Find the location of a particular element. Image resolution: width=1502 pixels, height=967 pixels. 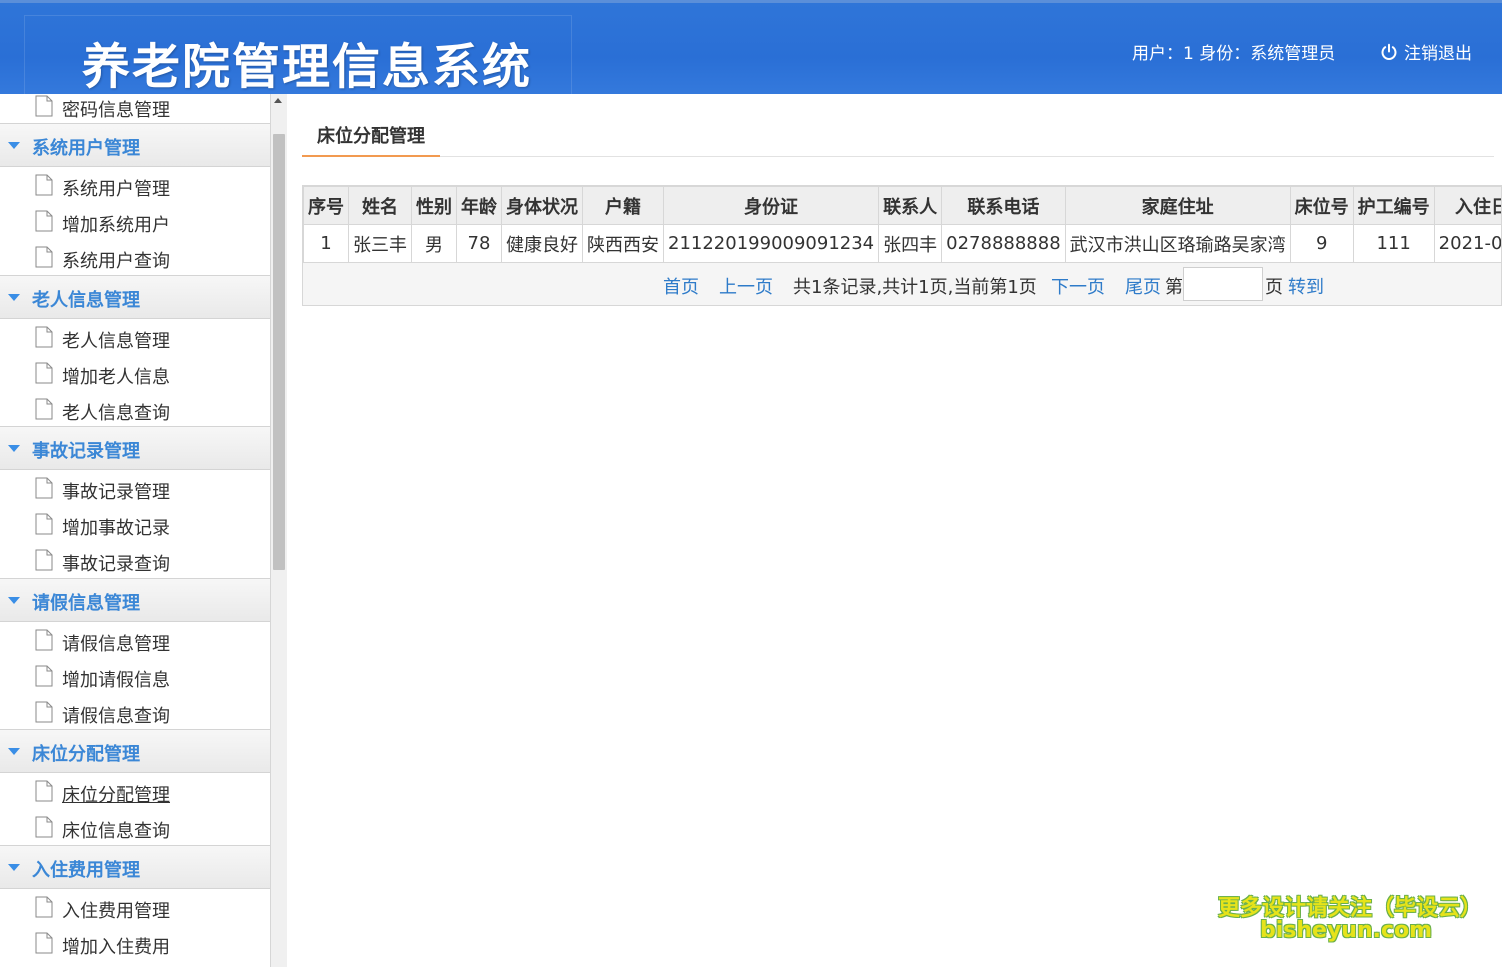

logout-label: 注销退出 is located at coordinates (1438, 54).